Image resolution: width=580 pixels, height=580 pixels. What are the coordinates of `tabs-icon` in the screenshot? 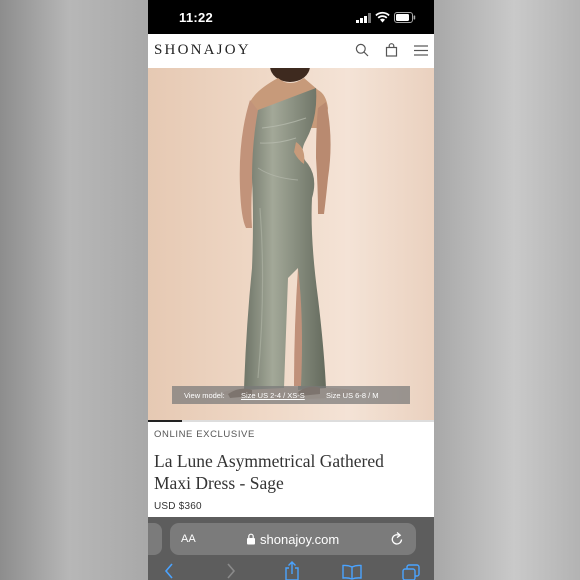 It's located at (411, 572).